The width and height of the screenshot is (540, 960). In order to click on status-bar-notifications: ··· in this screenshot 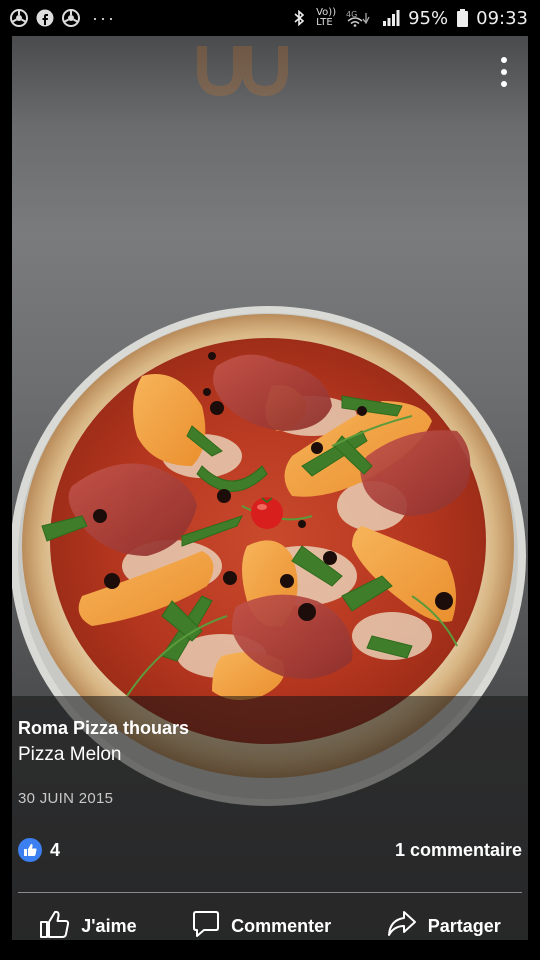, I will do `click(63, 18)`.